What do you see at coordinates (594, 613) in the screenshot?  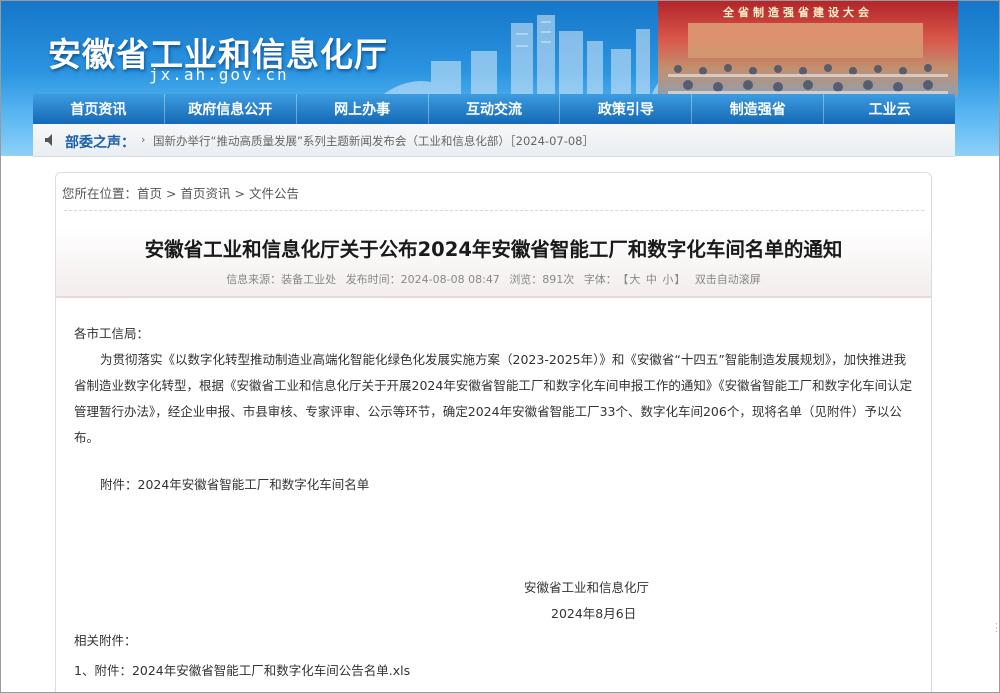 I see `signature-date: 2024年8月6日` at bounding box center [594, 613].